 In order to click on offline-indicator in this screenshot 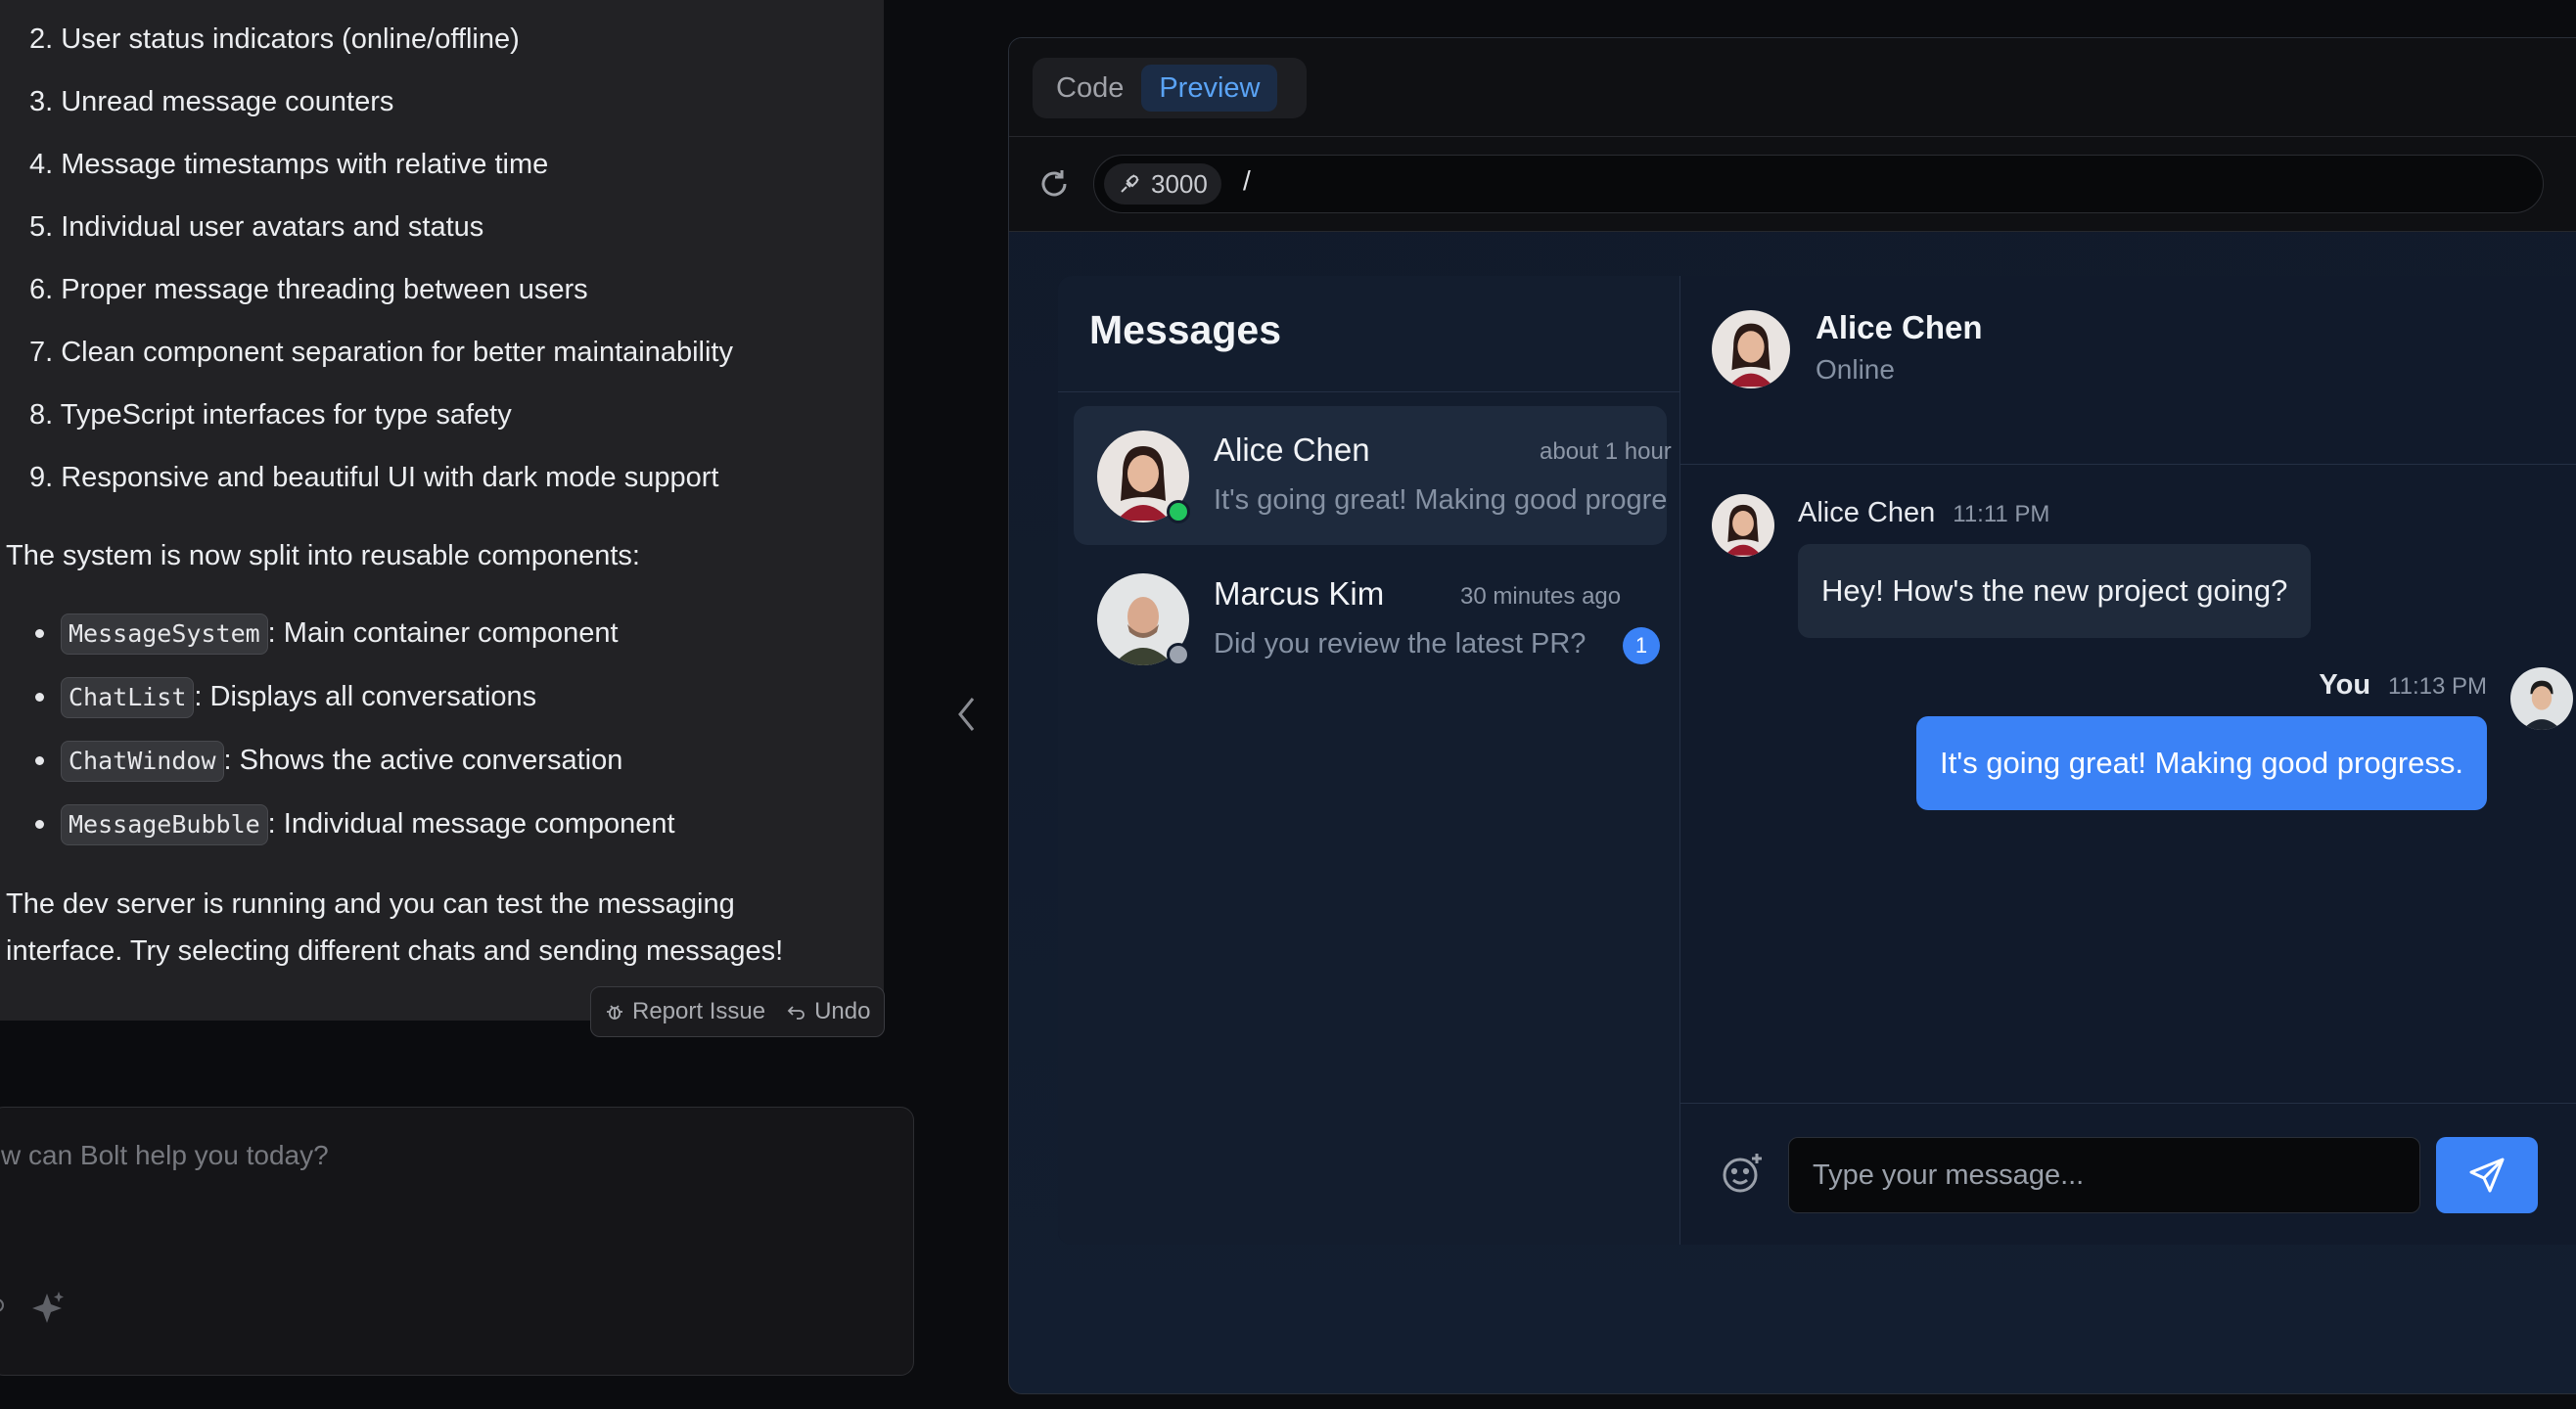, I will do `click(1179, 654)`.